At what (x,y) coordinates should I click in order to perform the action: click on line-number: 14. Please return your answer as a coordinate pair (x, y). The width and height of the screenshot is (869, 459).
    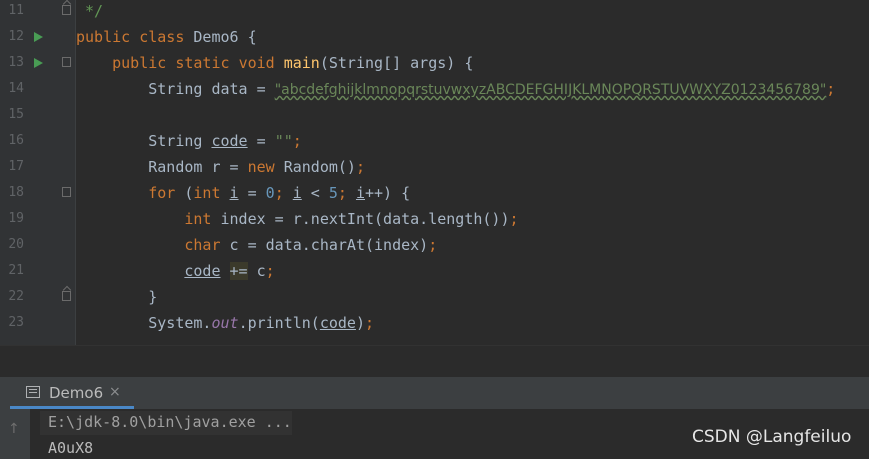
    Looking at the image, I should click on (16, 88).